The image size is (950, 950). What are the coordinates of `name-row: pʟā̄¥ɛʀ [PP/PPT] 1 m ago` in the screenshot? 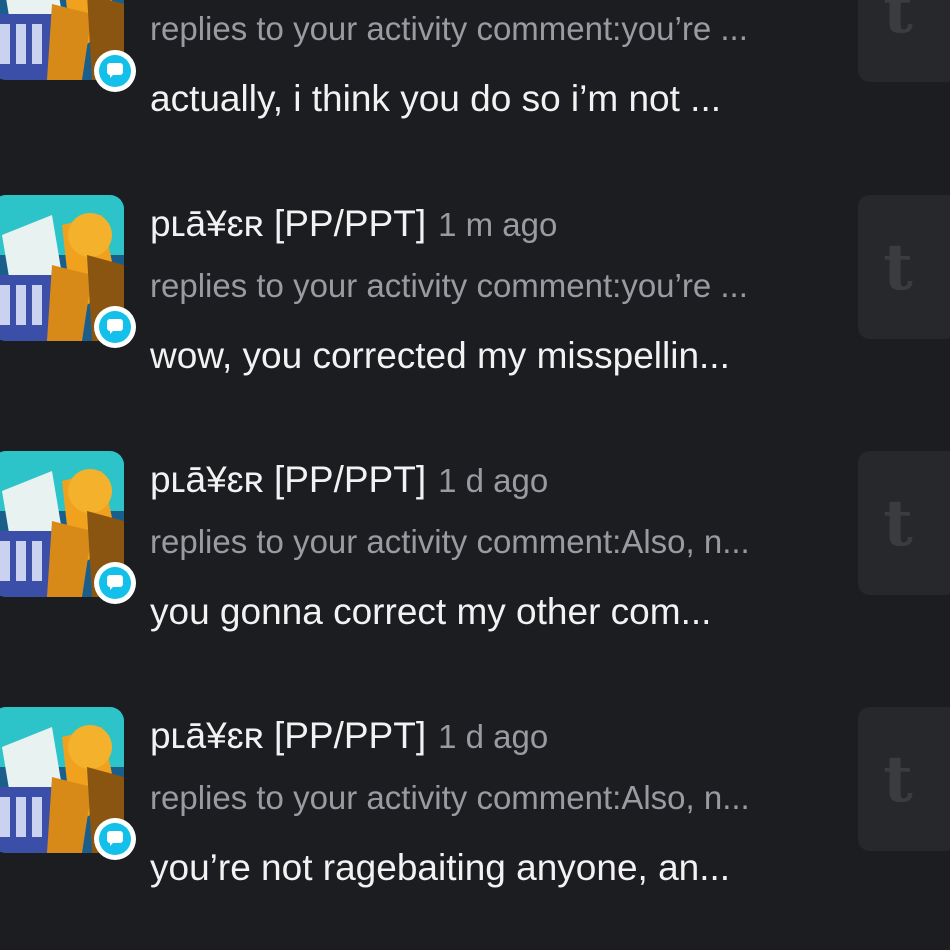 It's located at (353, 224).